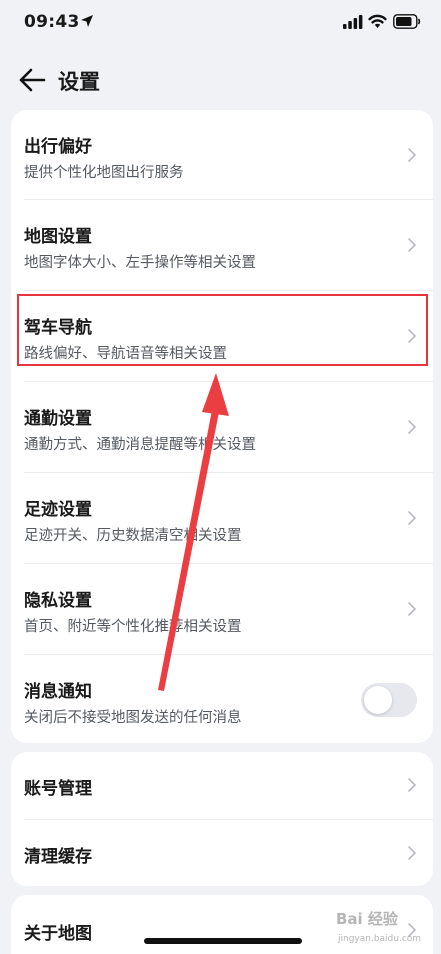  I want to click on settings-item-footprint-settings: 足迹设置 足迹开关、历史数据清空相关设置, so click(222, 518).